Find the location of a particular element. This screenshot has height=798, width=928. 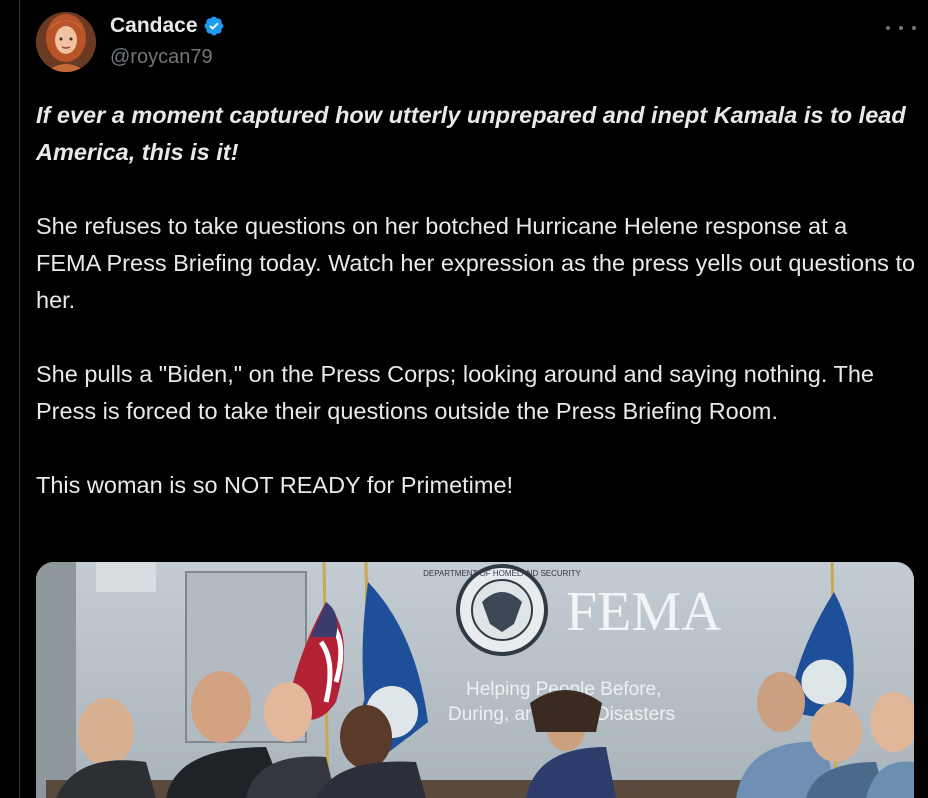

verified-badge-icon is located at coordinates (213, 26).